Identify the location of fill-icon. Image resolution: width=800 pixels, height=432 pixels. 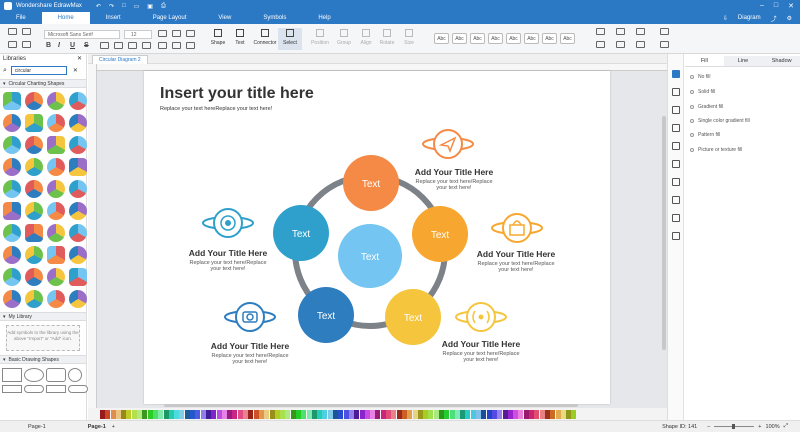
(600, 31).